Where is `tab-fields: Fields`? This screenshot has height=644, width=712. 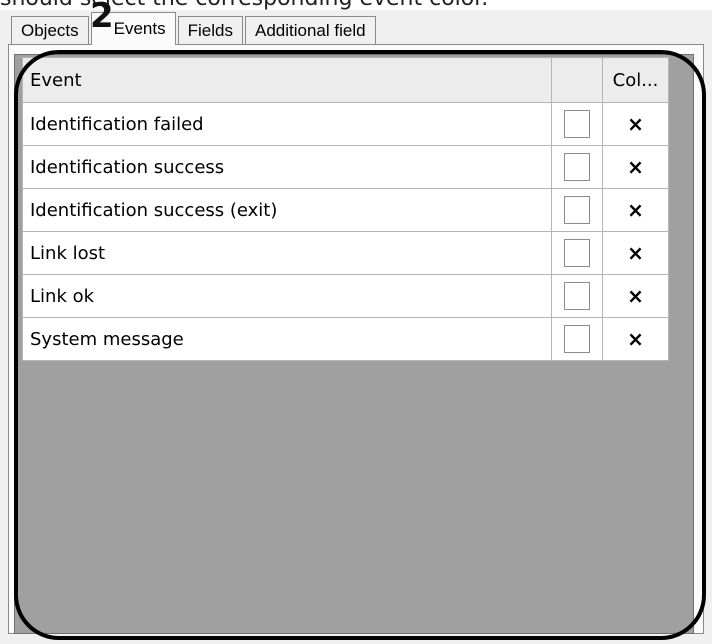 tab-fields: Fields is located at coordinates (210, 30).